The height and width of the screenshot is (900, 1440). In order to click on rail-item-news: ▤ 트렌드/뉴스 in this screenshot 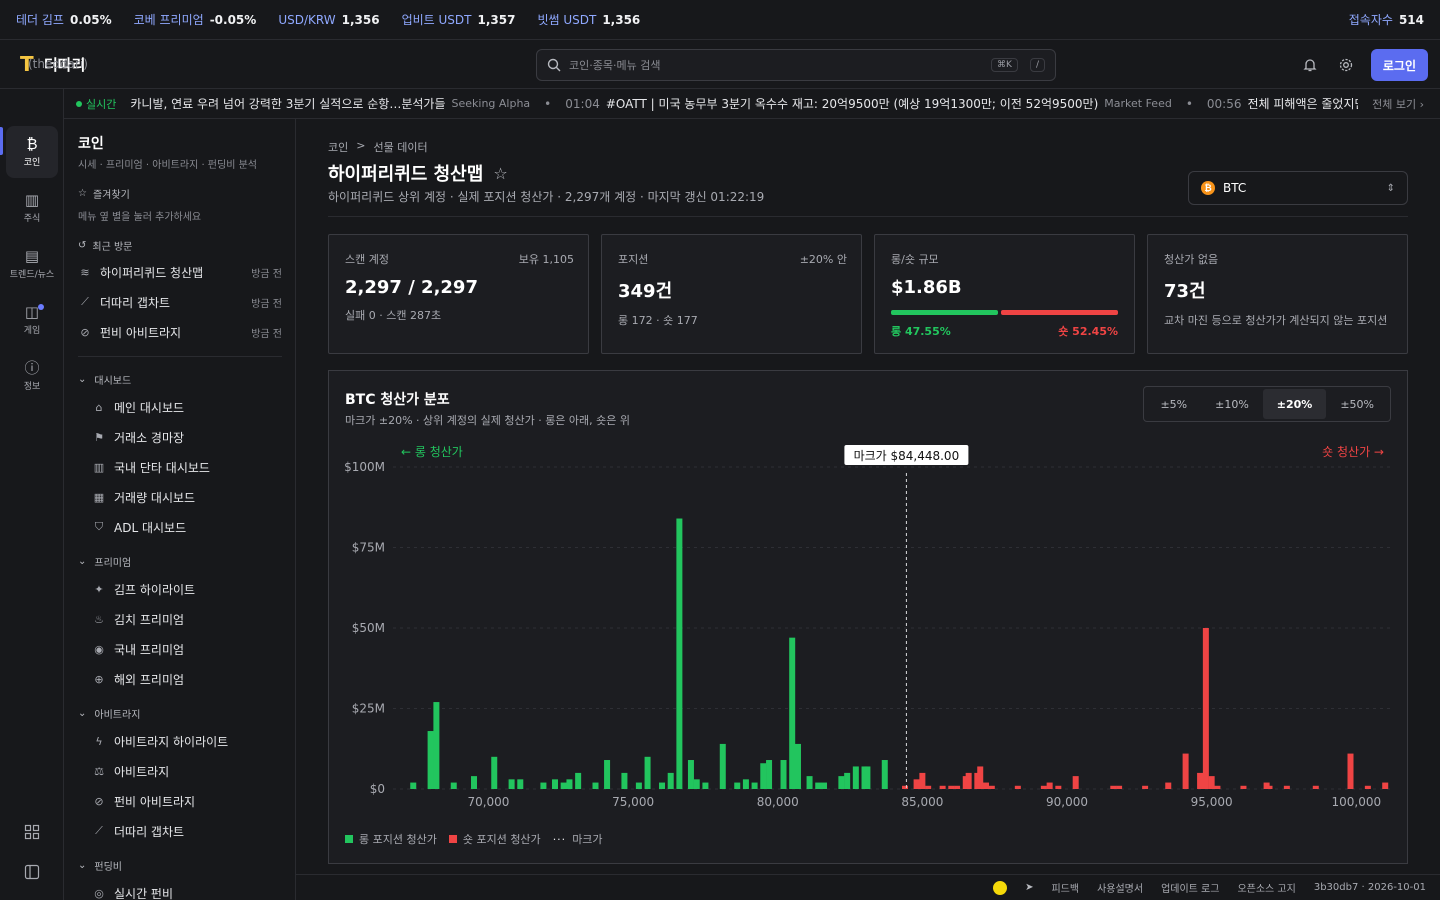, I will do `click(32, 264)`.